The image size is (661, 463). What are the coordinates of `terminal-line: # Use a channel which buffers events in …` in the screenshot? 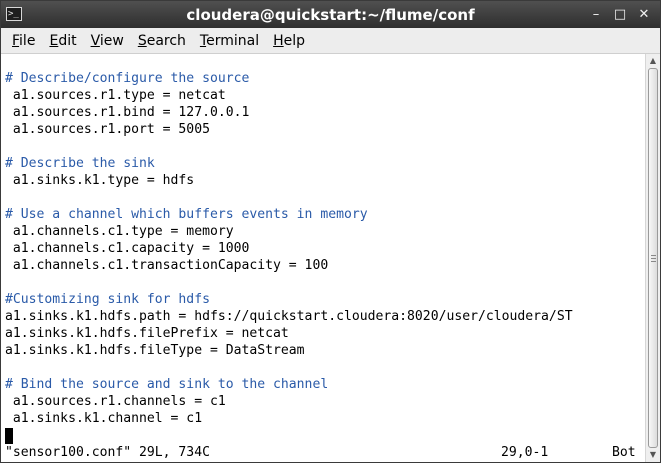 It's located at (186, 214).